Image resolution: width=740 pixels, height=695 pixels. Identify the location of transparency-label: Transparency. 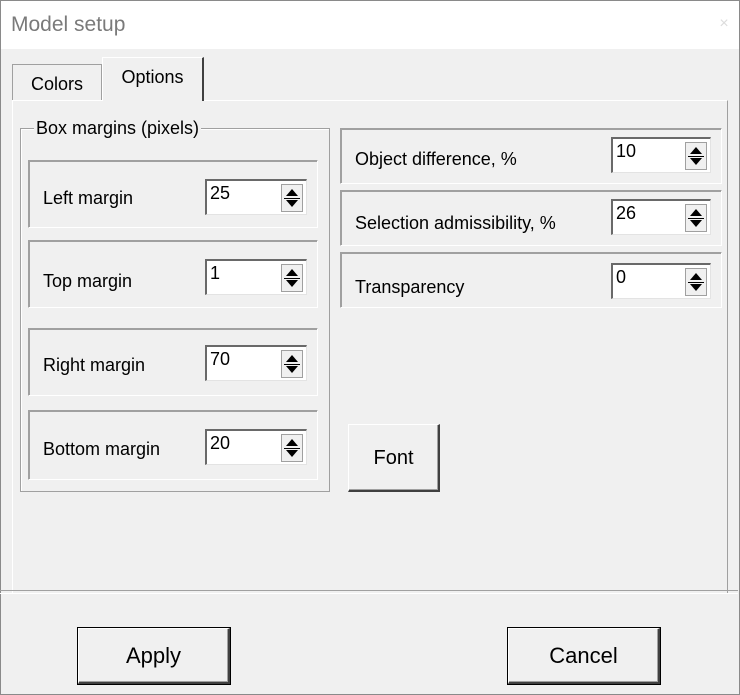
(410, 287).